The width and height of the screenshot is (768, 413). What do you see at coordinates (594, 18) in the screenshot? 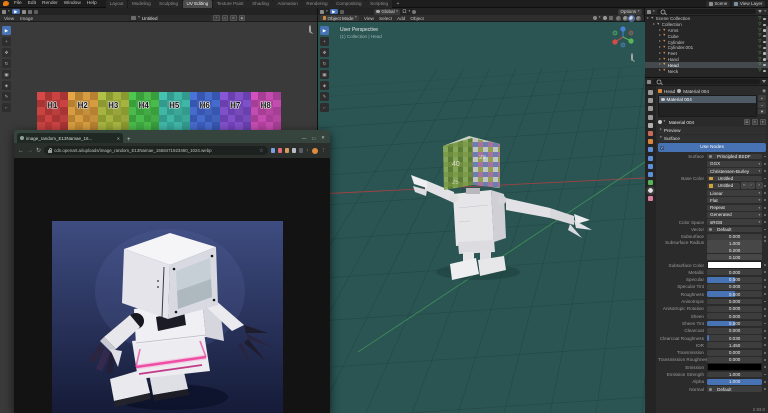
I see `show-gizmo-icon` at bounding box center [594, 18].